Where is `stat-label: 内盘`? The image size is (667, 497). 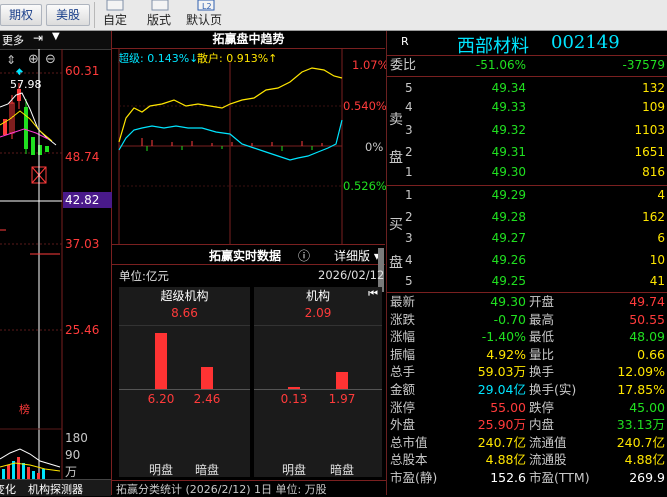
stat-label: 内盘 is located at coordinates (542, 425).